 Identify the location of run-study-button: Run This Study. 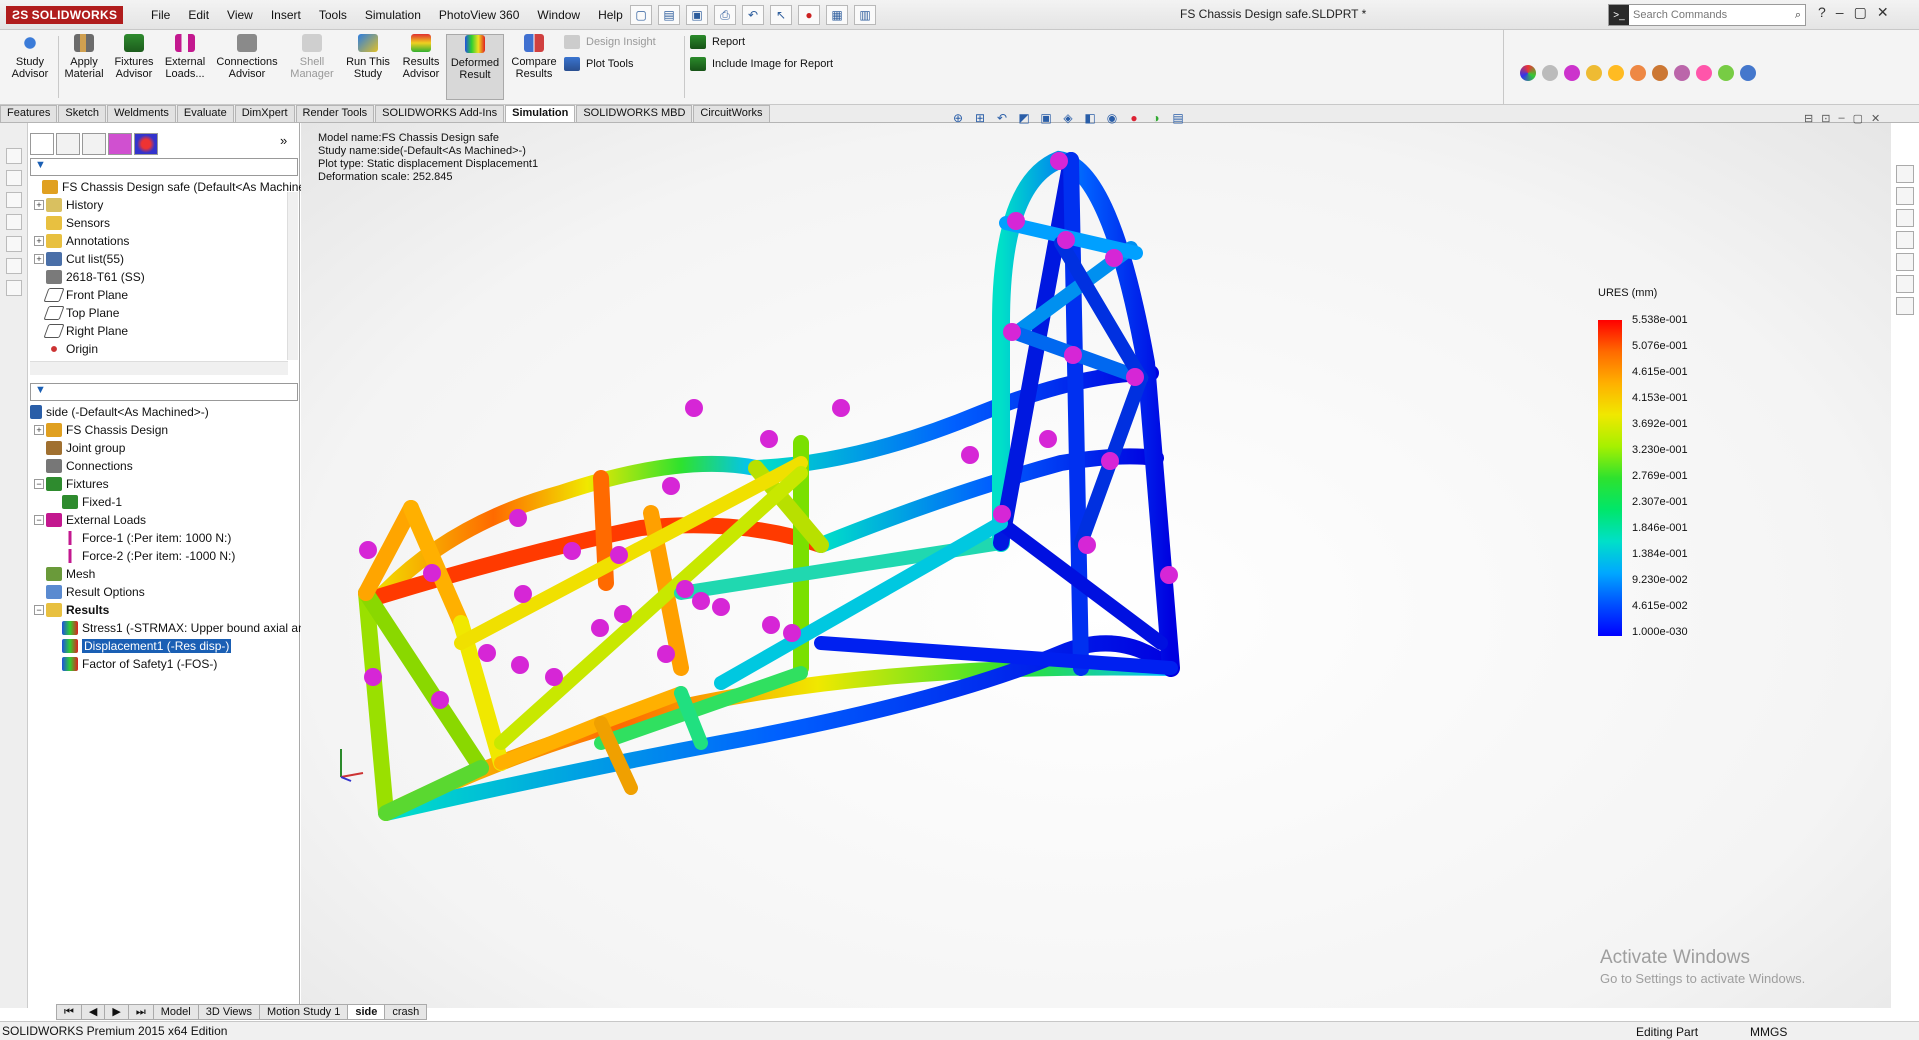
(368, 57).